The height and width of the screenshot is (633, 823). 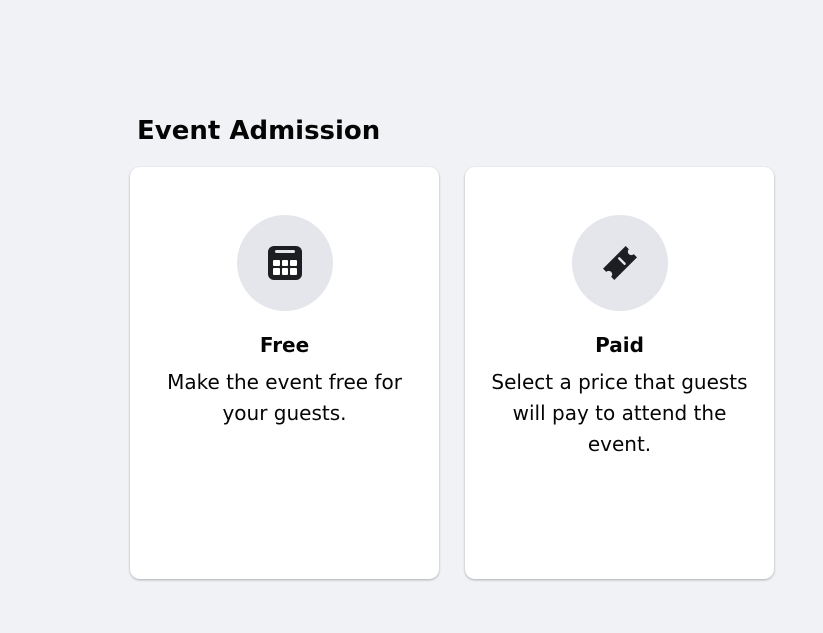 What do you see at coordinates (259, 131) in the screenshot?
I see `section-title: Event Admission` at bounding box center [259, 131].